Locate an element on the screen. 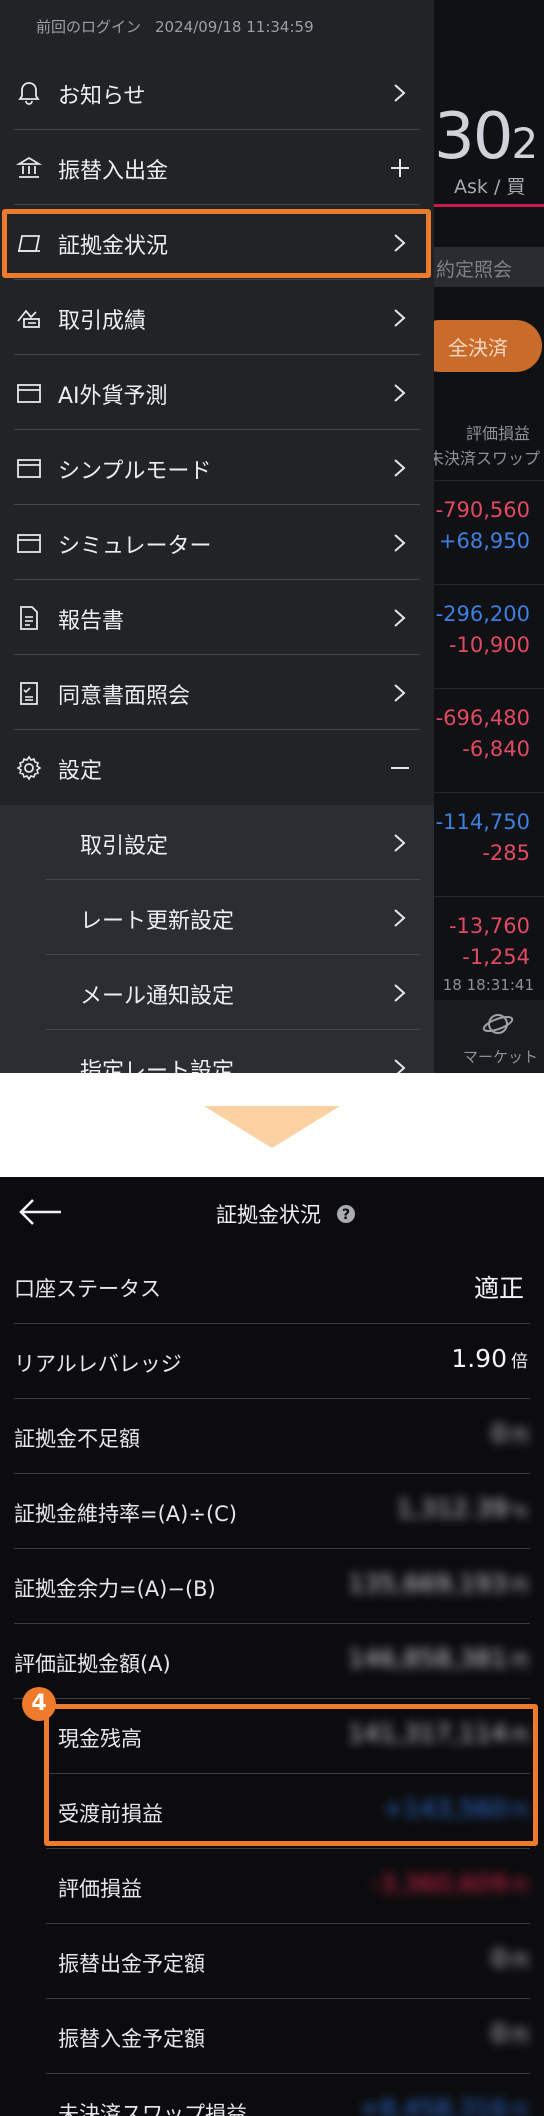 Image resolution: width=544 pixels, height=2116 pixels. row-label: リアルレバレッジ is located at coordinates (98, 1364).